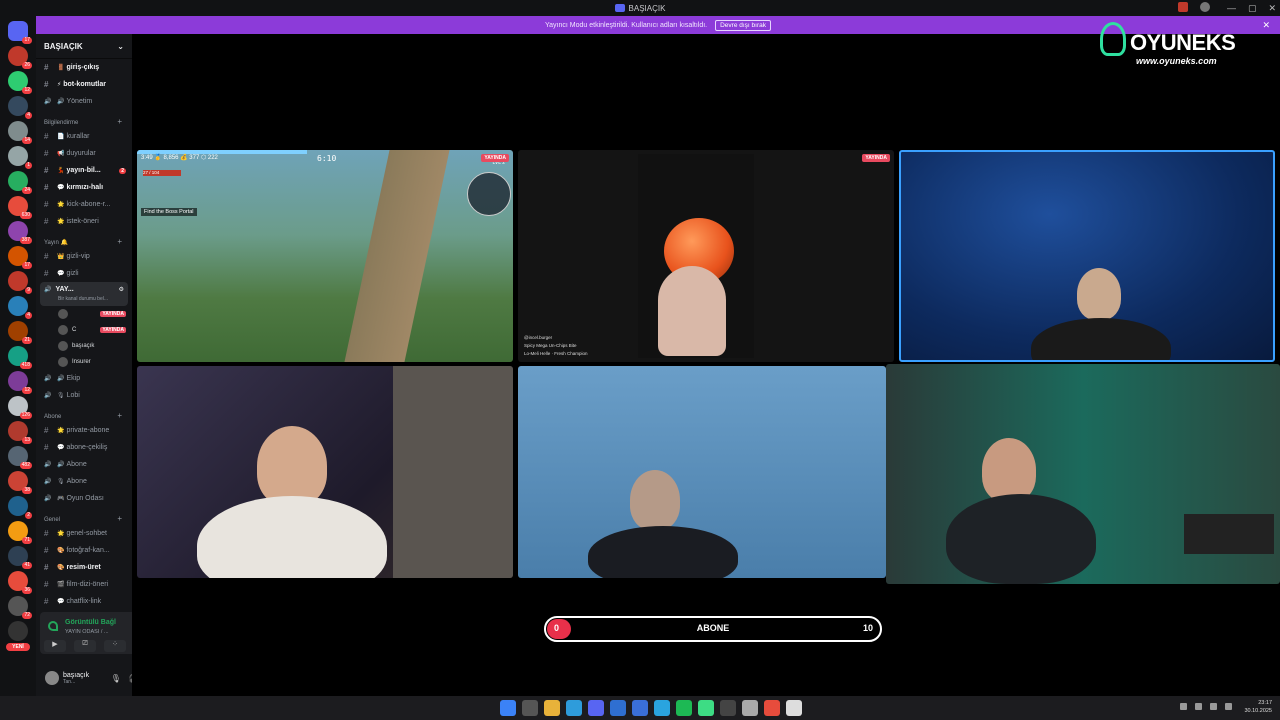 The image size is (1280, 720). I want to click on telegram-icon, so click(662, 708).